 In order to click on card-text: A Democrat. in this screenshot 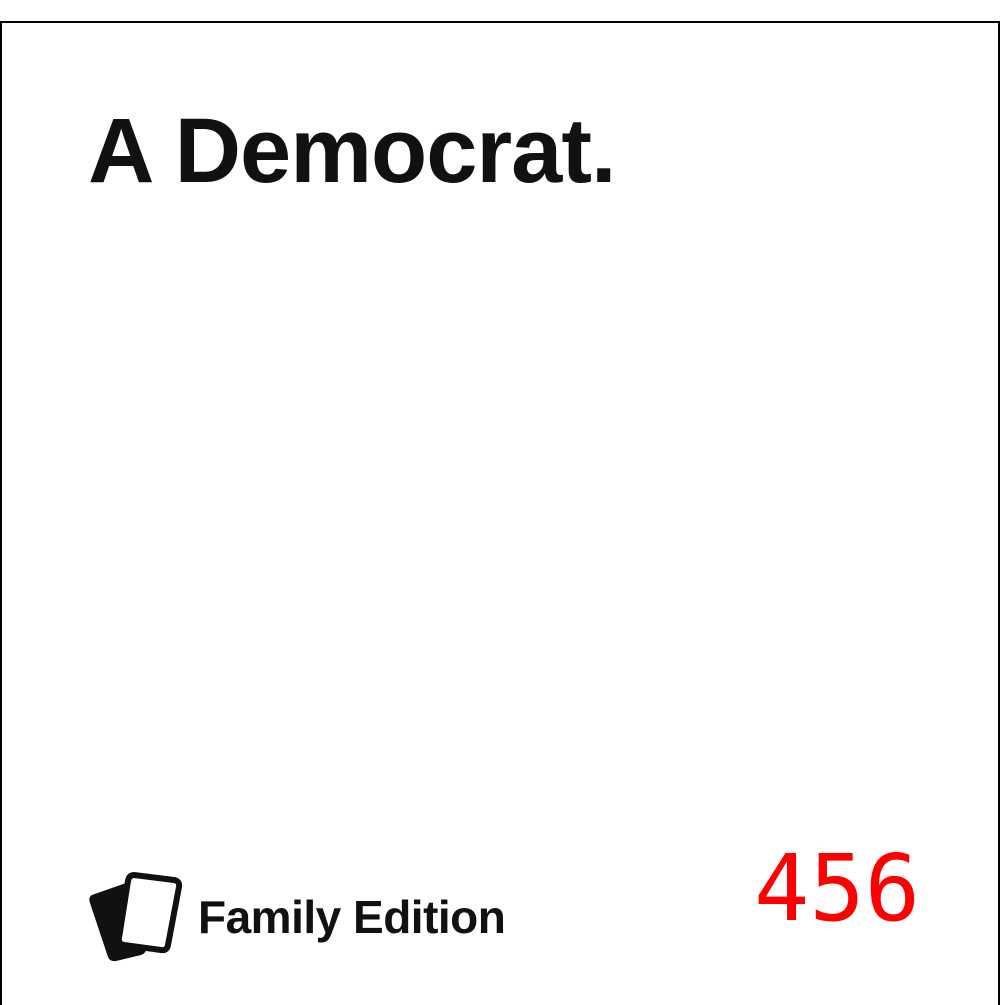, I will do `click(352, 151)`.